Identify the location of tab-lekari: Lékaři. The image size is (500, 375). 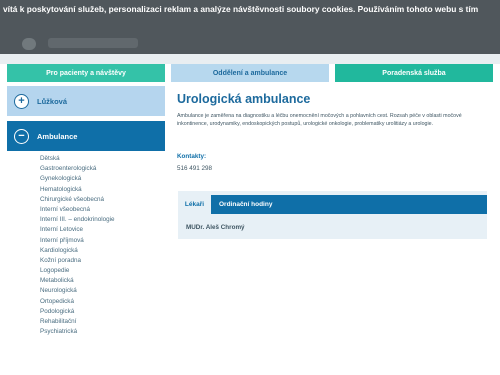
(194, 204).